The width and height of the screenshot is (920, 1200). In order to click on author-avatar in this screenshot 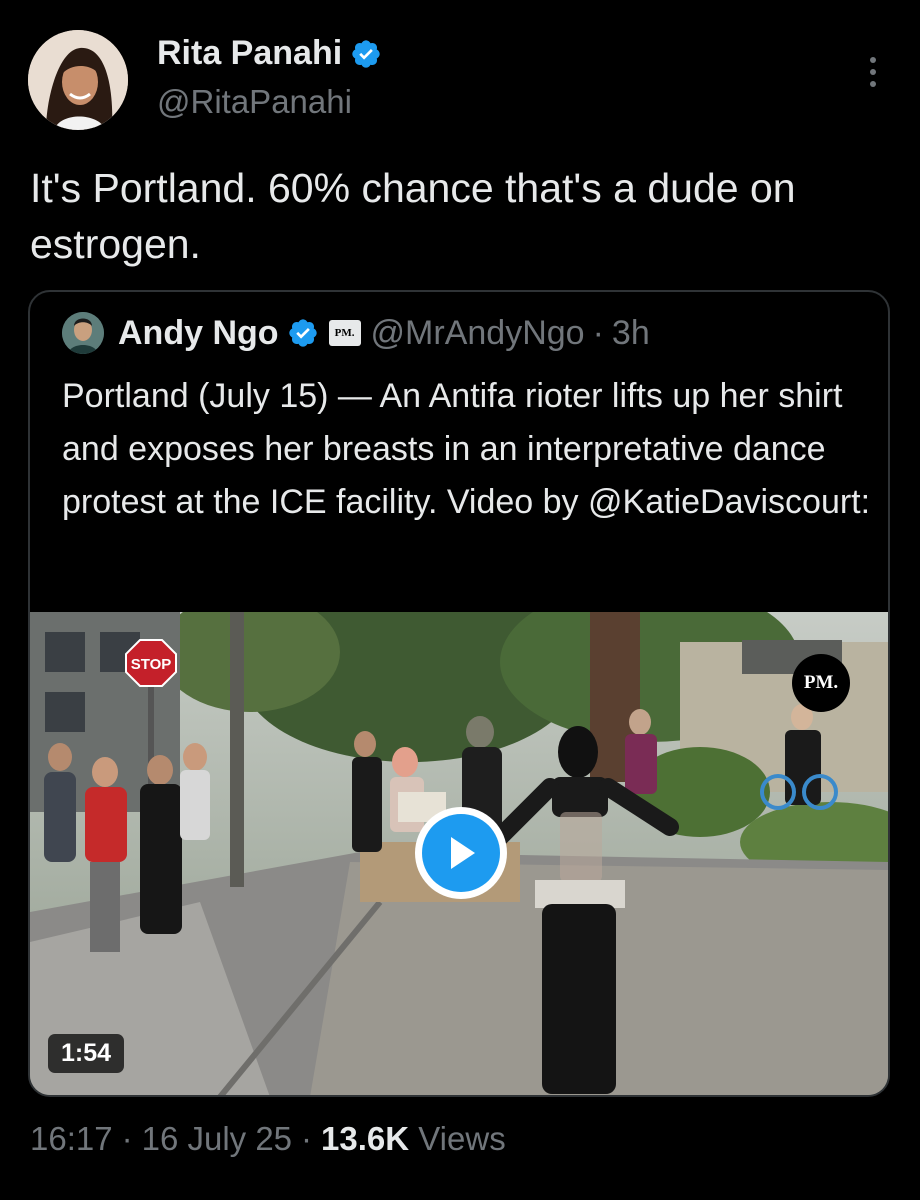, I will do `click(78, 80)`.